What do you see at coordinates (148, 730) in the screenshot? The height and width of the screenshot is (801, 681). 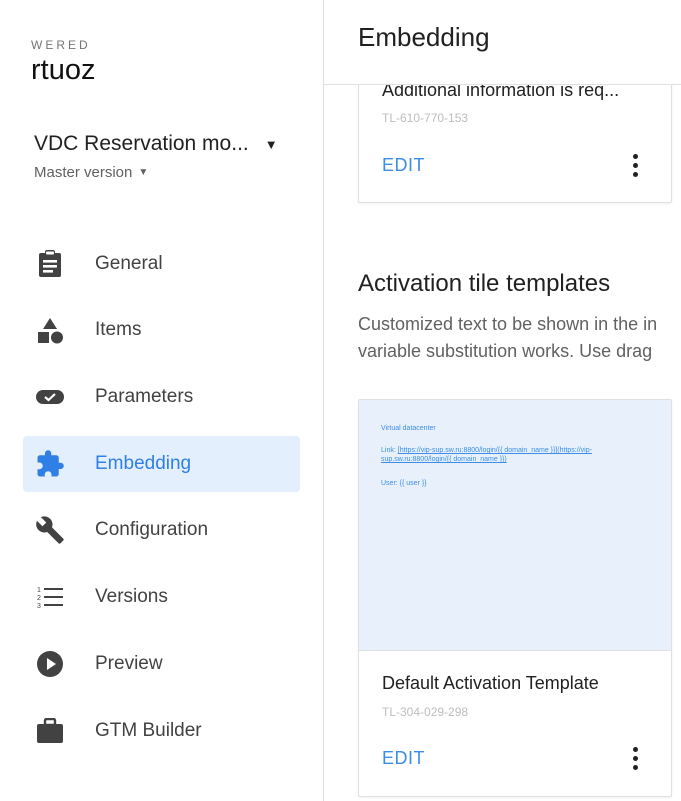 I see `sidebar-item-label: GTM Builder` at bounding box center [148, 730].